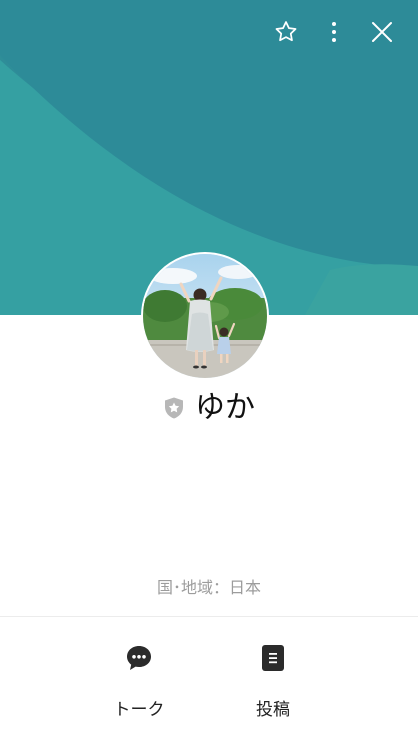 Image resolution: width=418 pixels, height=750 pixels. I want to click on profile-actions: トーク 投稿, so click(209, 685).